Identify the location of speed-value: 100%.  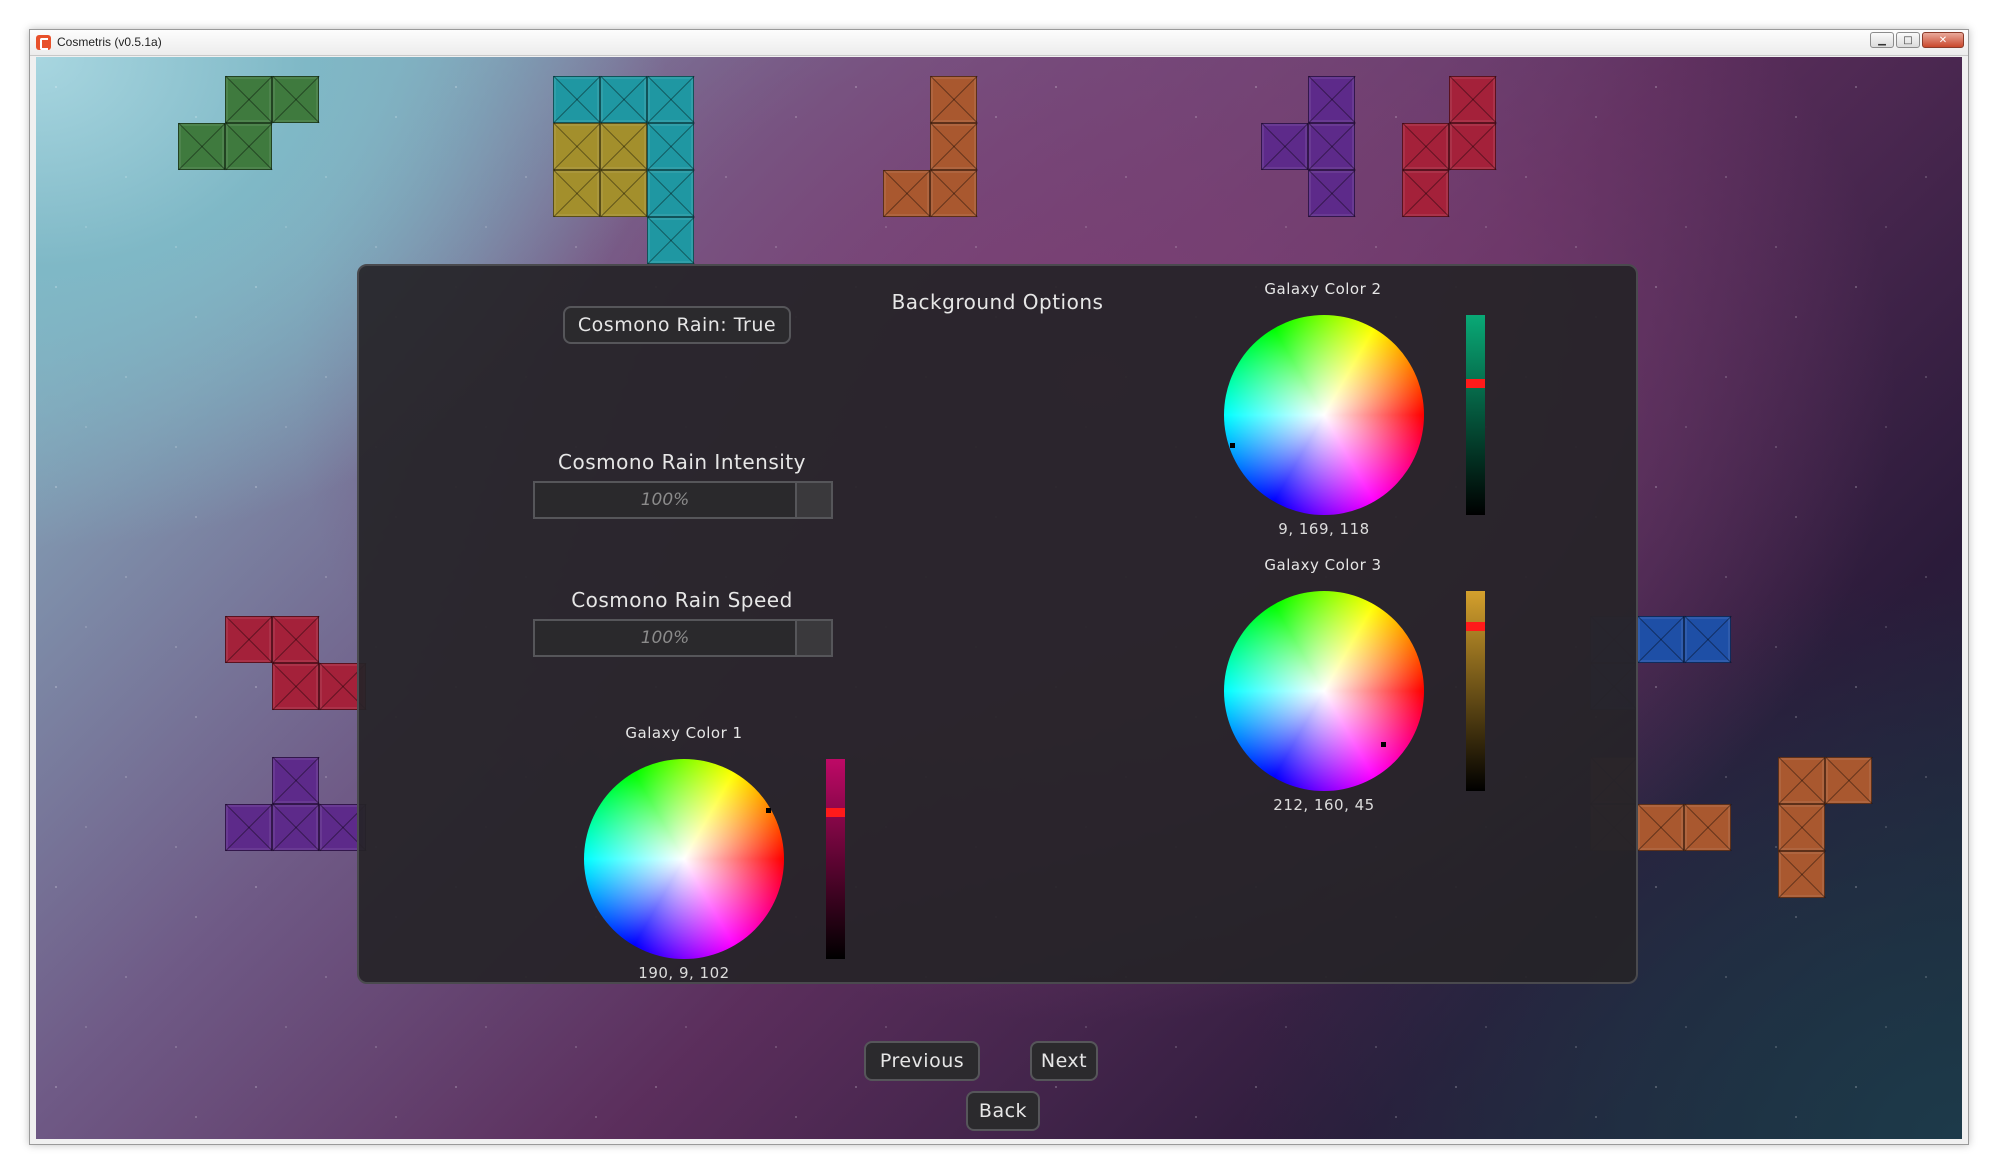
(665, 638).